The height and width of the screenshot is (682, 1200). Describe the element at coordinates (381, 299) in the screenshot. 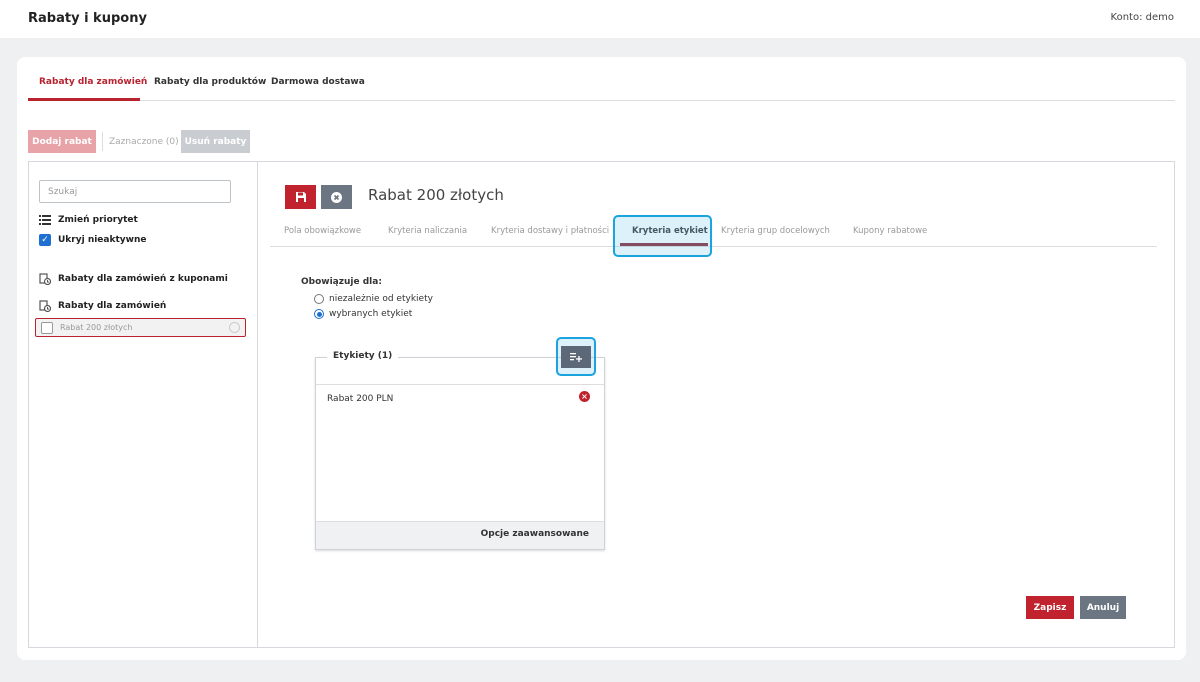

I see `option-any-label-text: niezależnie od etykiety` at that location.